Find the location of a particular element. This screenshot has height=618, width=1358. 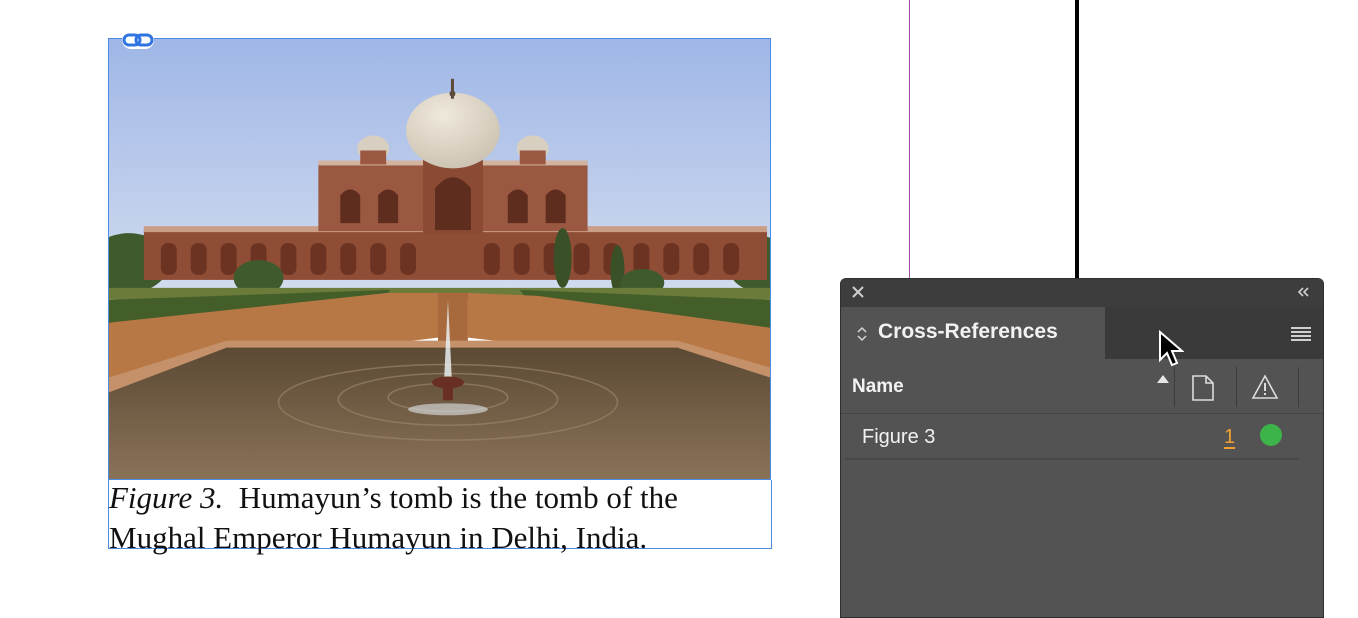

panel-tab-strip: Cross-References is located at coordinates (1082, 333).